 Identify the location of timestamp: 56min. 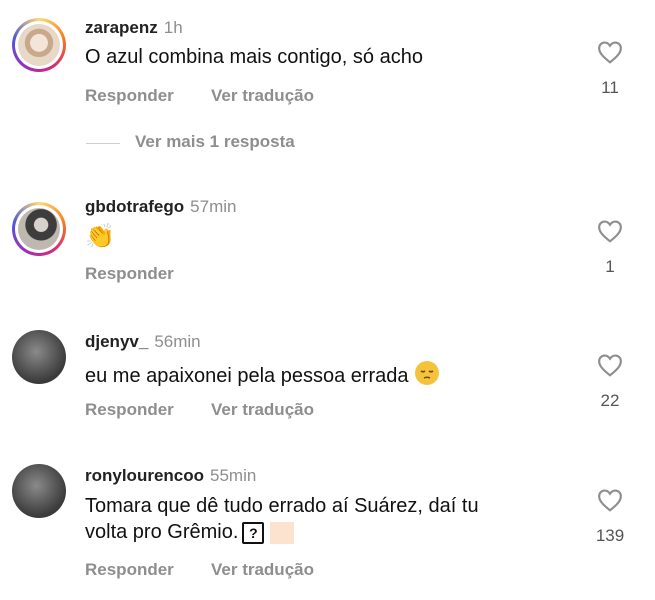
(177, 341).